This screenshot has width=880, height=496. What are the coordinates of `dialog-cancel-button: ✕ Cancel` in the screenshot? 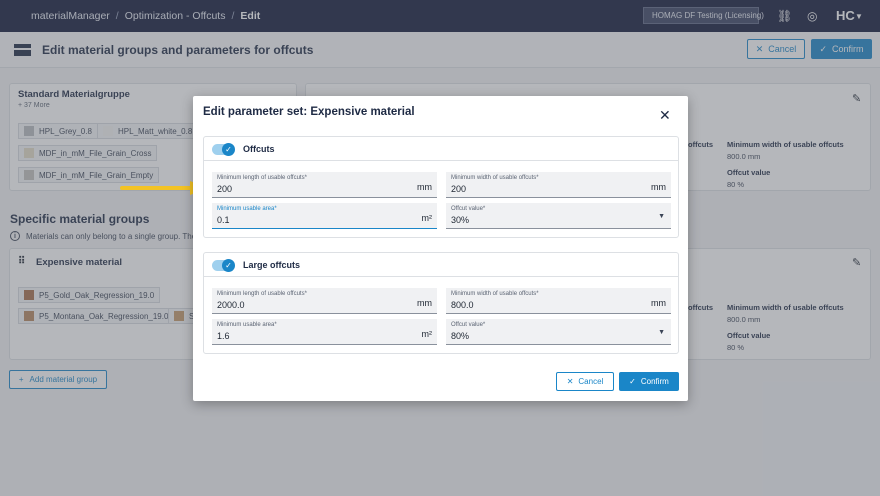 It's located at (585, 381).